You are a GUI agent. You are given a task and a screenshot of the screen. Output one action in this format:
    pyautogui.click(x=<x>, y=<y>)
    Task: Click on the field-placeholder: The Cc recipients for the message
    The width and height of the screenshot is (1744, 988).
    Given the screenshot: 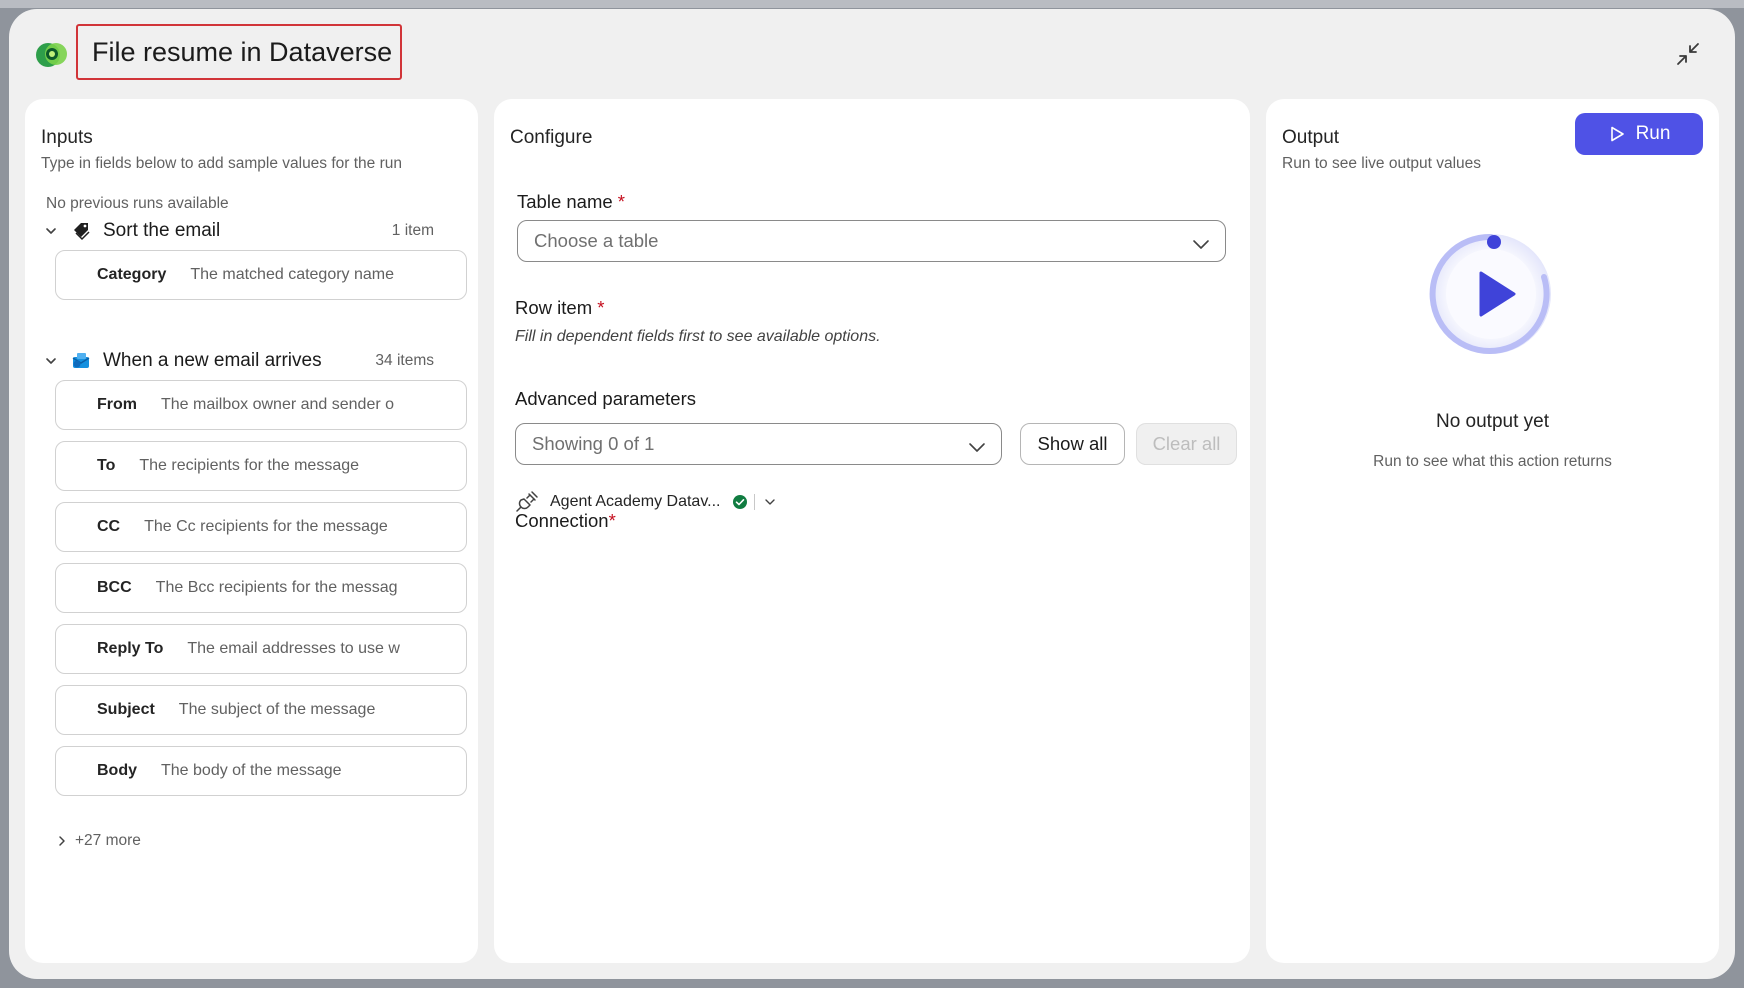 What is the action you would take?
    pyautogui.click(x=266, y=526)
    